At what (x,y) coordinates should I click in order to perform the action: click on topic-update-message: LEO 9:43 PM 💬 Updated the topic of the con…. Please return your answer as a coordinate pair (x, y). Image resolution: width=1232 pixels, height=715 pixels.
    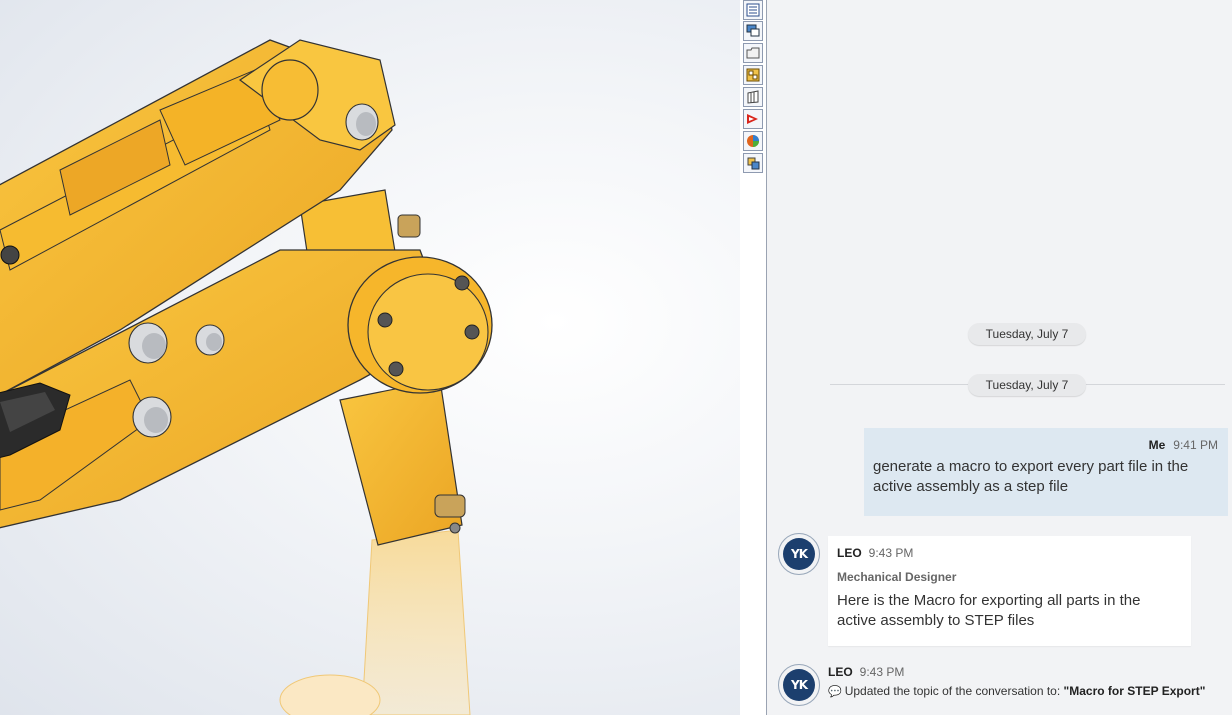
    Looking at the image, I should click on (1028, 681).